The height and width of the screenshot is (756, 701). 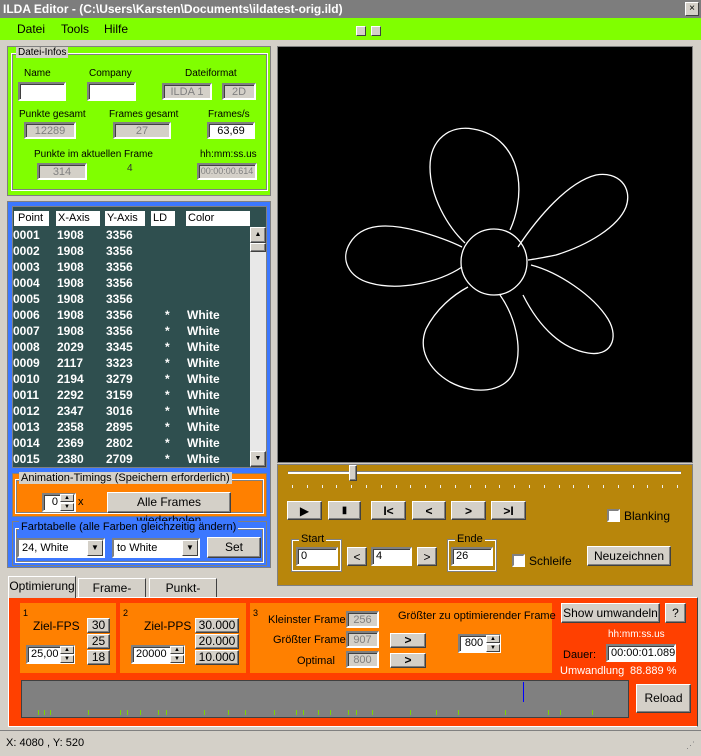 I want to click on pps-preset-30000-button: 30.000, so click(x=217, y=625).